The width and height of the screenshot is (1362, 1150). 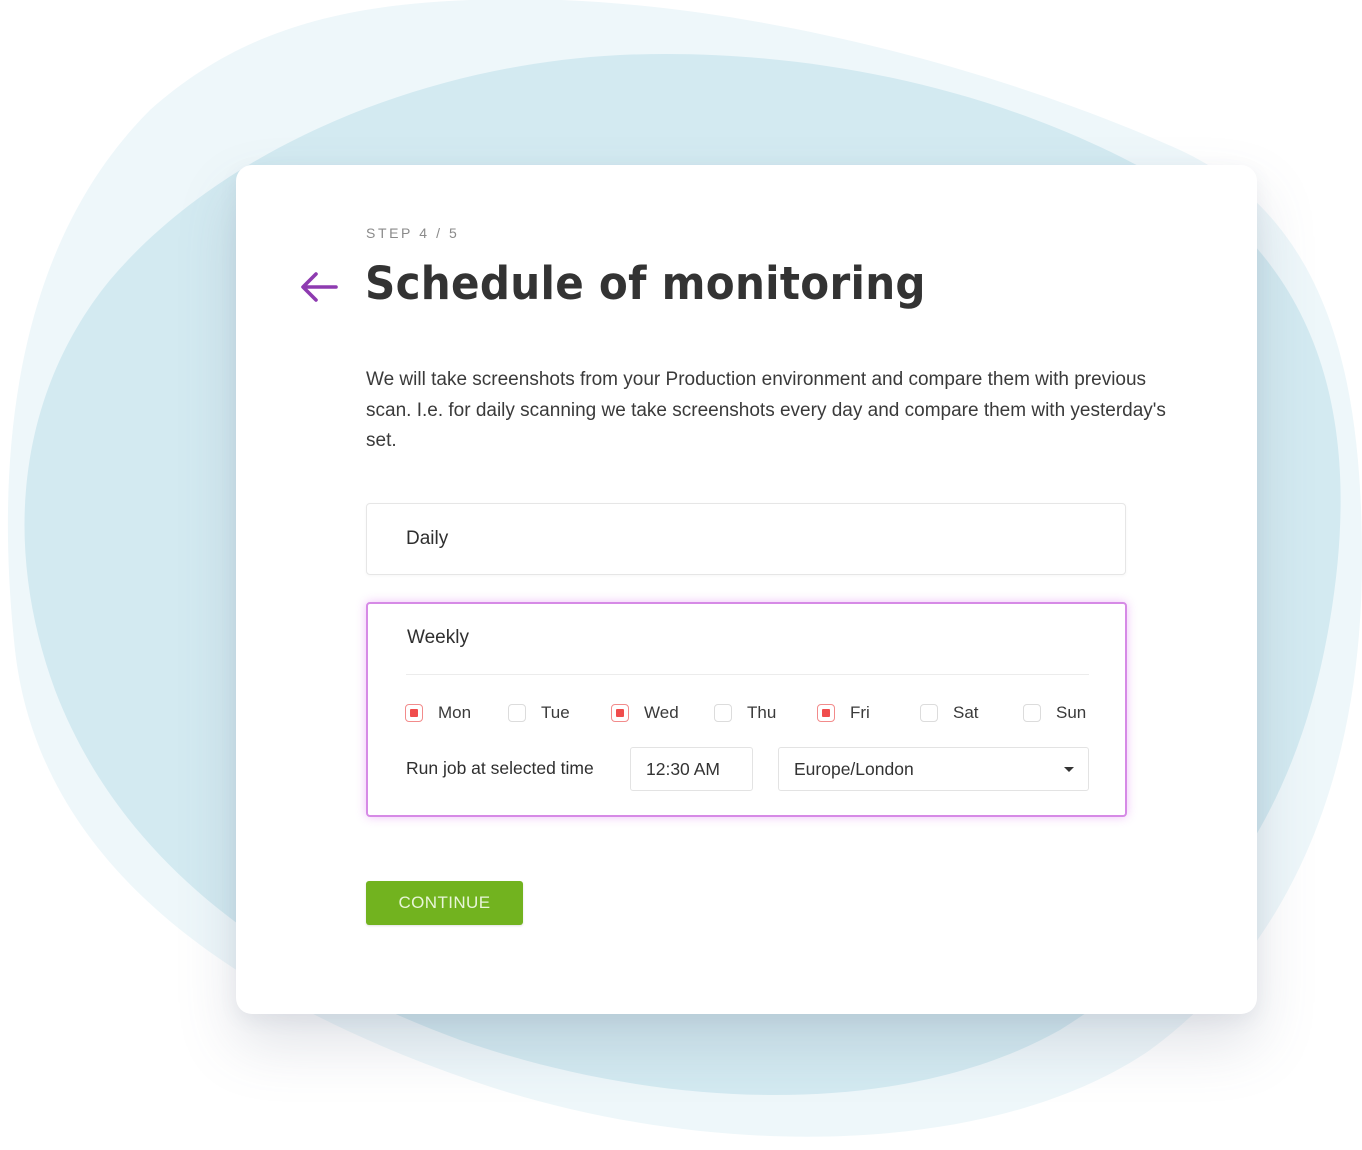 What do you see at coordinates (645, 283) in the screenshot?
I see `page-title: Schedule of monitoring` at bounding box center [645, 283].